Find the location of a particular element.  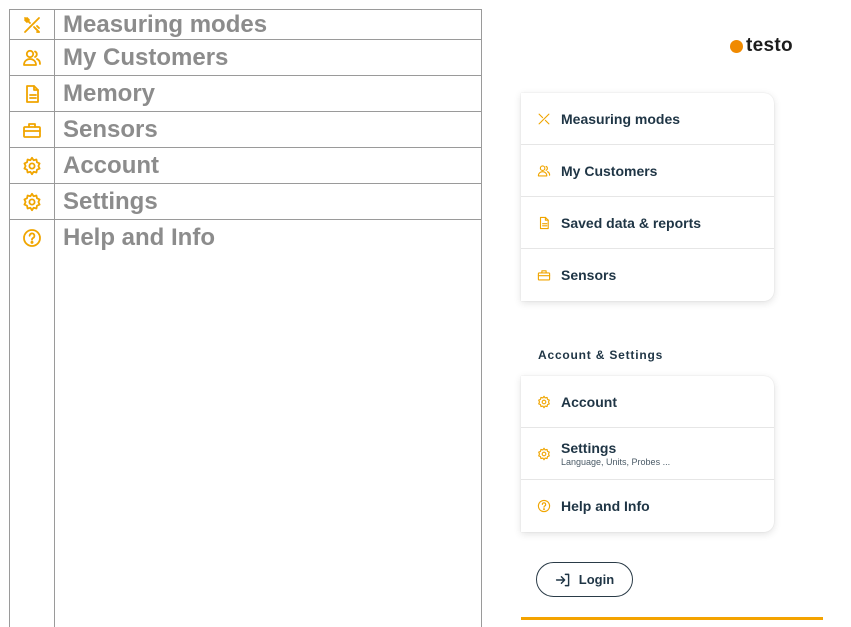

table-row: Sensors is located at coordinates (245, 130).